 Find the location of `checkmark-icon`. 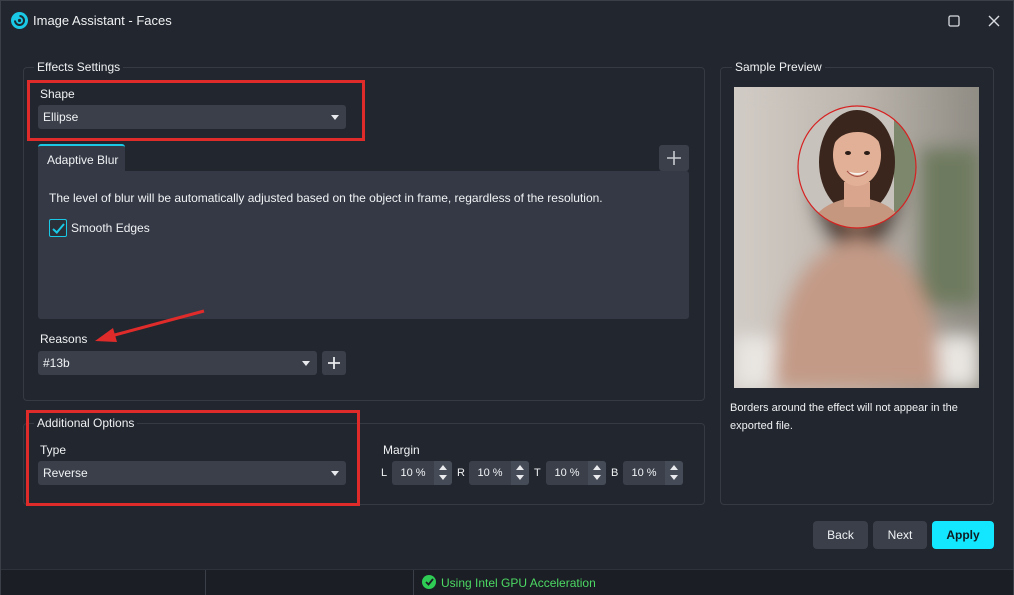

checkmark-icon is located at coordinates (58, 228).